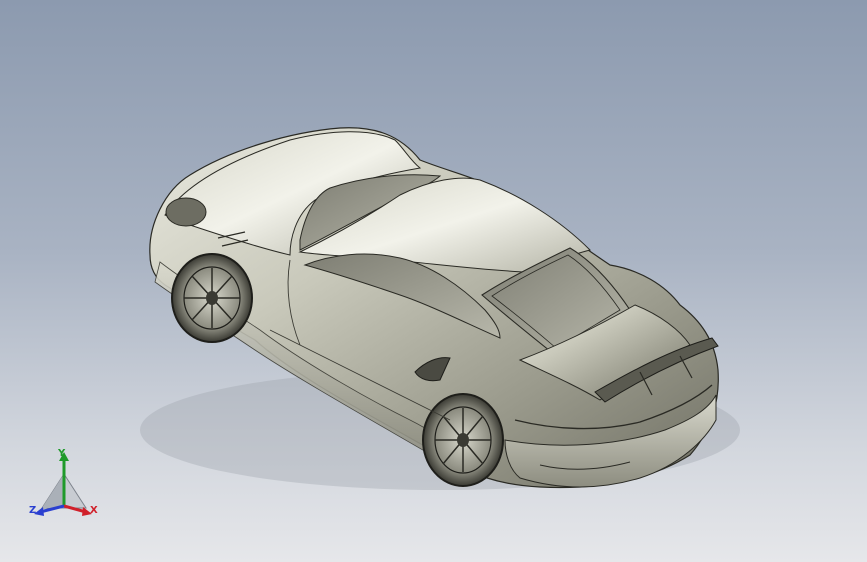 The height and width of the screenshot is (562, 867). Describe the element at coordinates (186, 212) in the screenshot. I see `headlight` at that location.